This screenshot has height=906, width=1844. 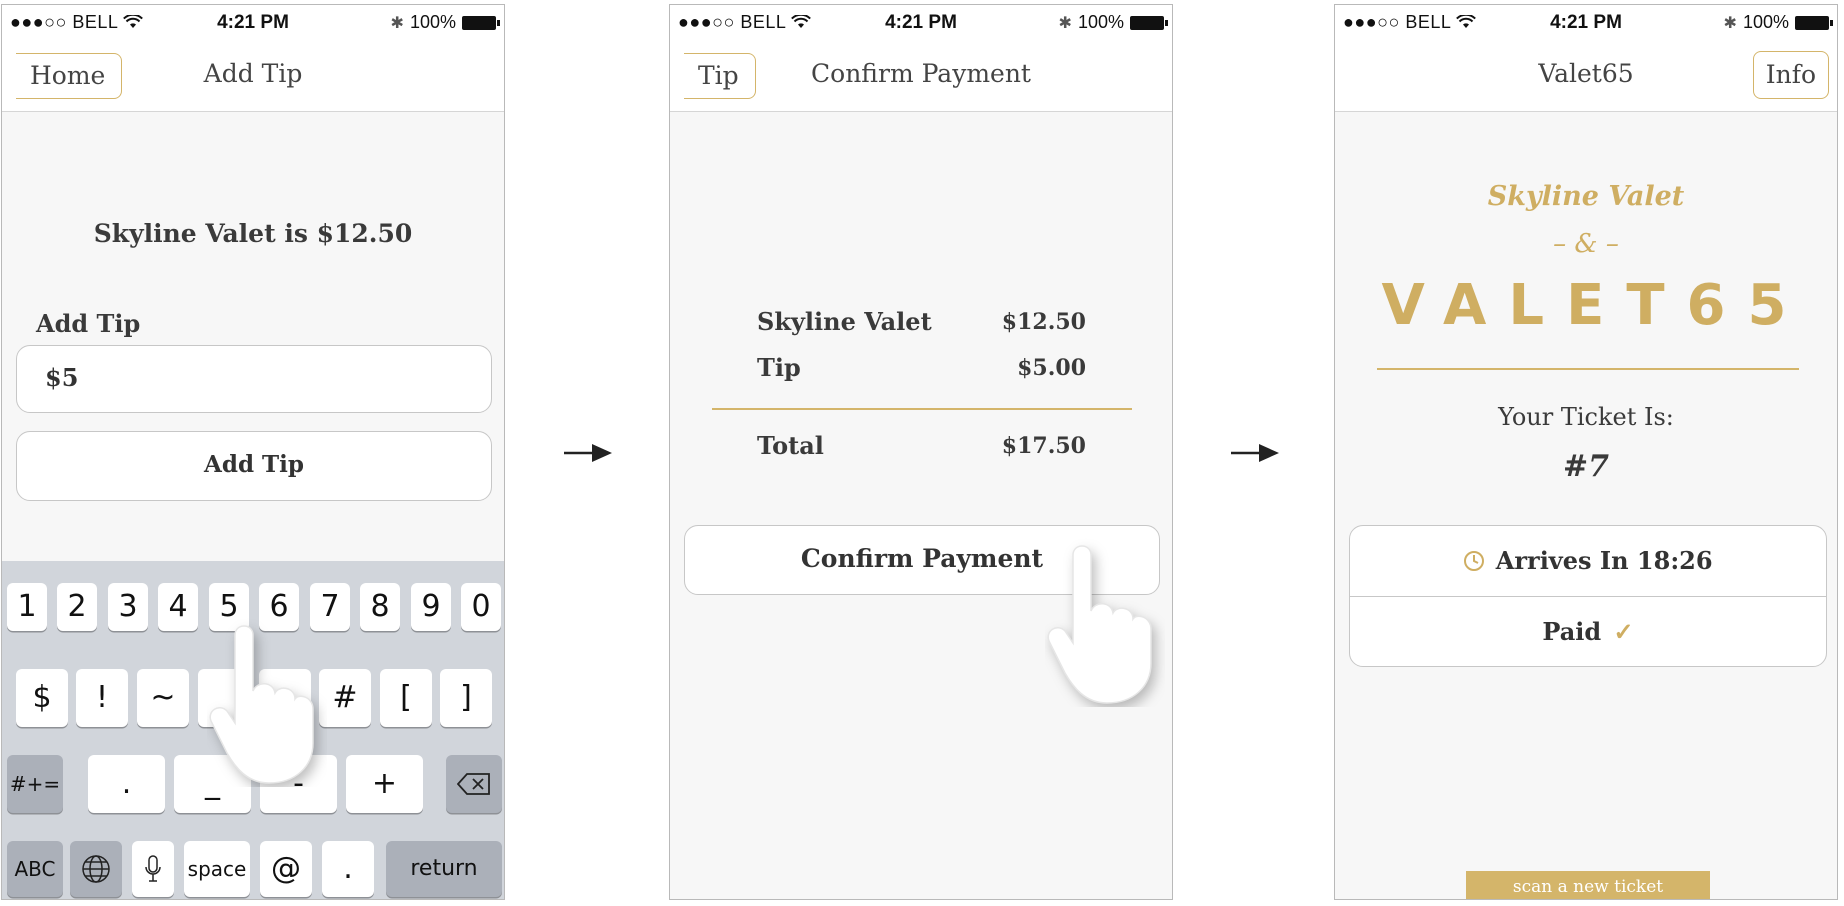 I want to click on line-item-value: $5.00, so click(x=1051, y=368).